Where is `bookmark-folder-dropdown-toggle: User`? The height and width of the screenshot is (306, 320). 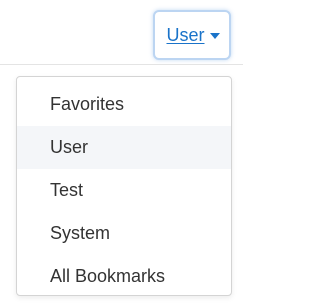 bookmark-folder-dropdown-toggle: User is located at coordinates (192, 35).